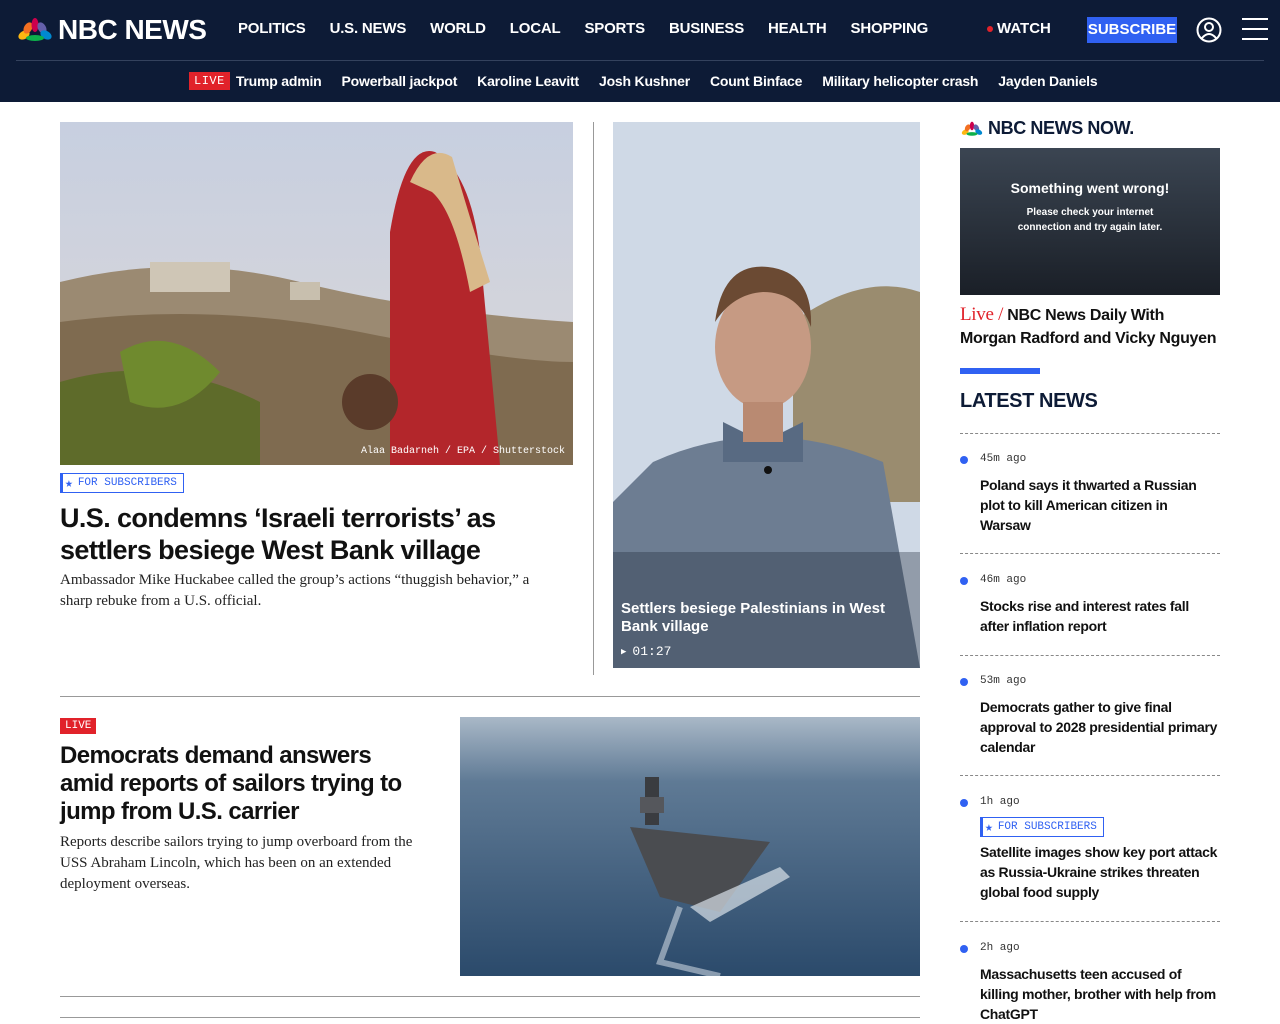 The height and width of the screenshot is (1024, 1280). I want to click on account-icon, so click(1209, 30).